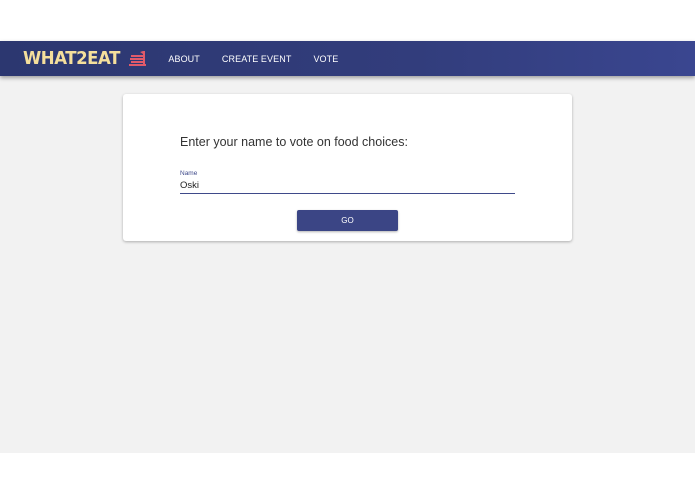  I want to click on main-nav: ABOUT CREATE EVENT VOTE, so click(264, 59).